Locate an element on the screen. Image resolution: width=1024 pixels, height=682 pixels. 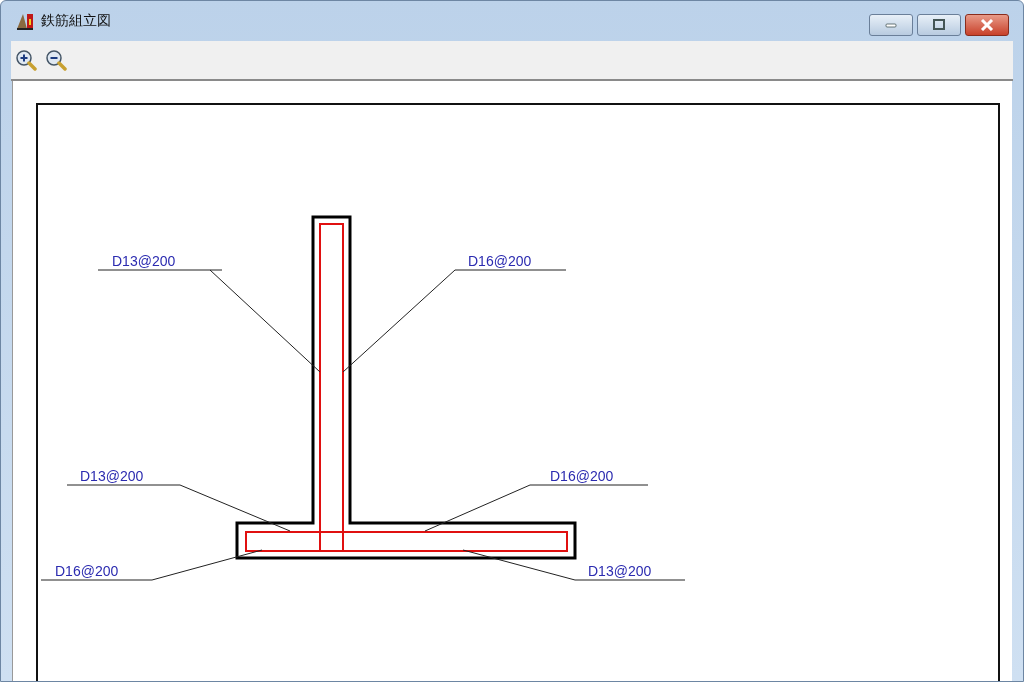
zoom-in-icon is located at coordinates (26, 60).